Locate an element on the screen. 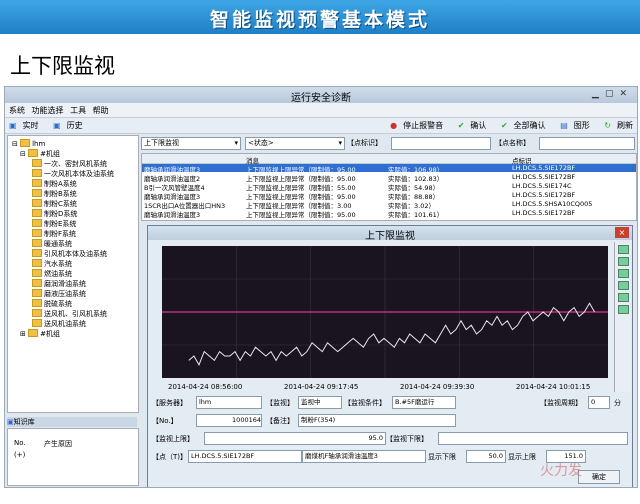  stop-alarm-button: ● 停止报警音 is located at coordinates (413, 125).